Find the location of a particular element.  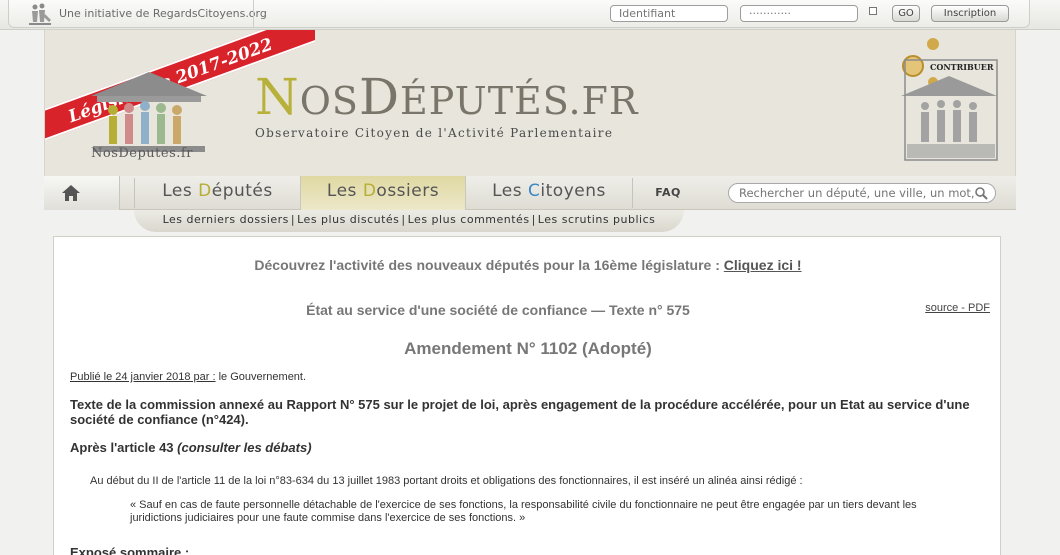

home-button is located at coordinates (82, 193).